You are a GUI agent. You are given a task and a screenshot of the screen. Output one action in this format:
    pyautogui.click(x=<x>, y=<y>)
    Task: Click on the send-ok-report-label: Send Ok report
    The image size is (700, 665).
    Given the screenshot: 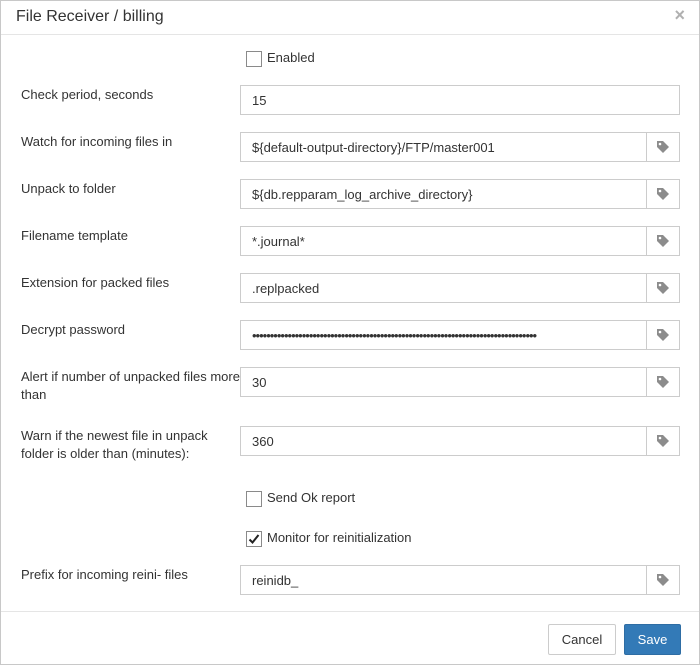 What is the action you would take?
    pyautogui.click(x=311, y=497)
    